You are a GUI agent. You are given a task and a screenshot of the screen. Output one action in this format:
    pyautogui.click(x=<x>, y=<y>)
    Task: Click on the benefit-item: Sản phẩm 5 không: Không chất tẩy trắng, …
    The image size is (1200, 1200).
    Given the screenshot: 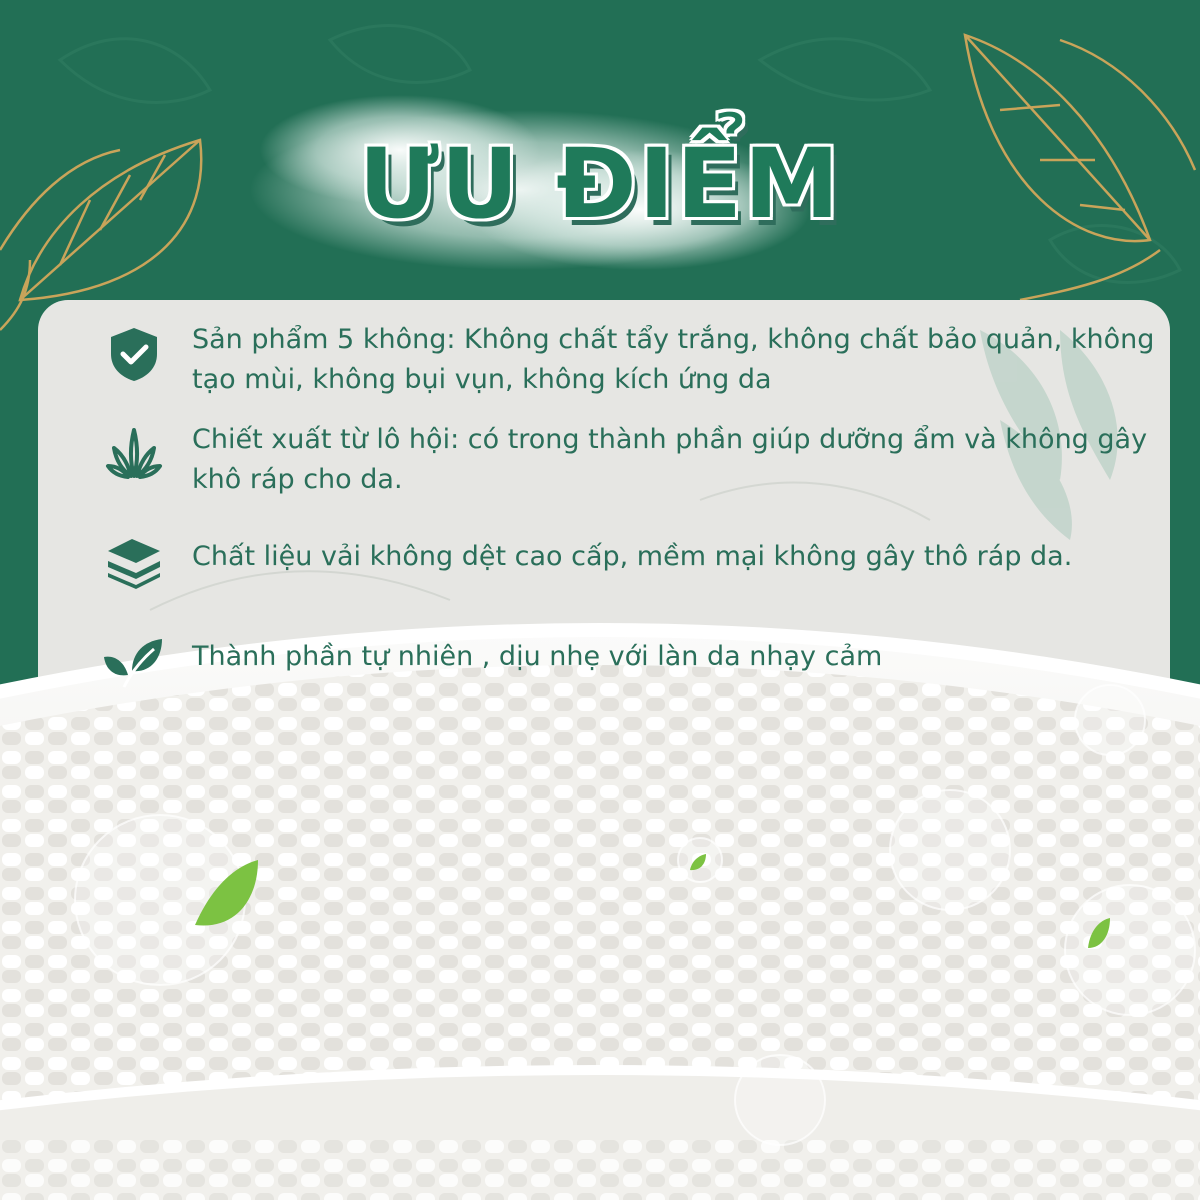 What is the action you would take?
    pyautogui.click(x=634, y=360)
    